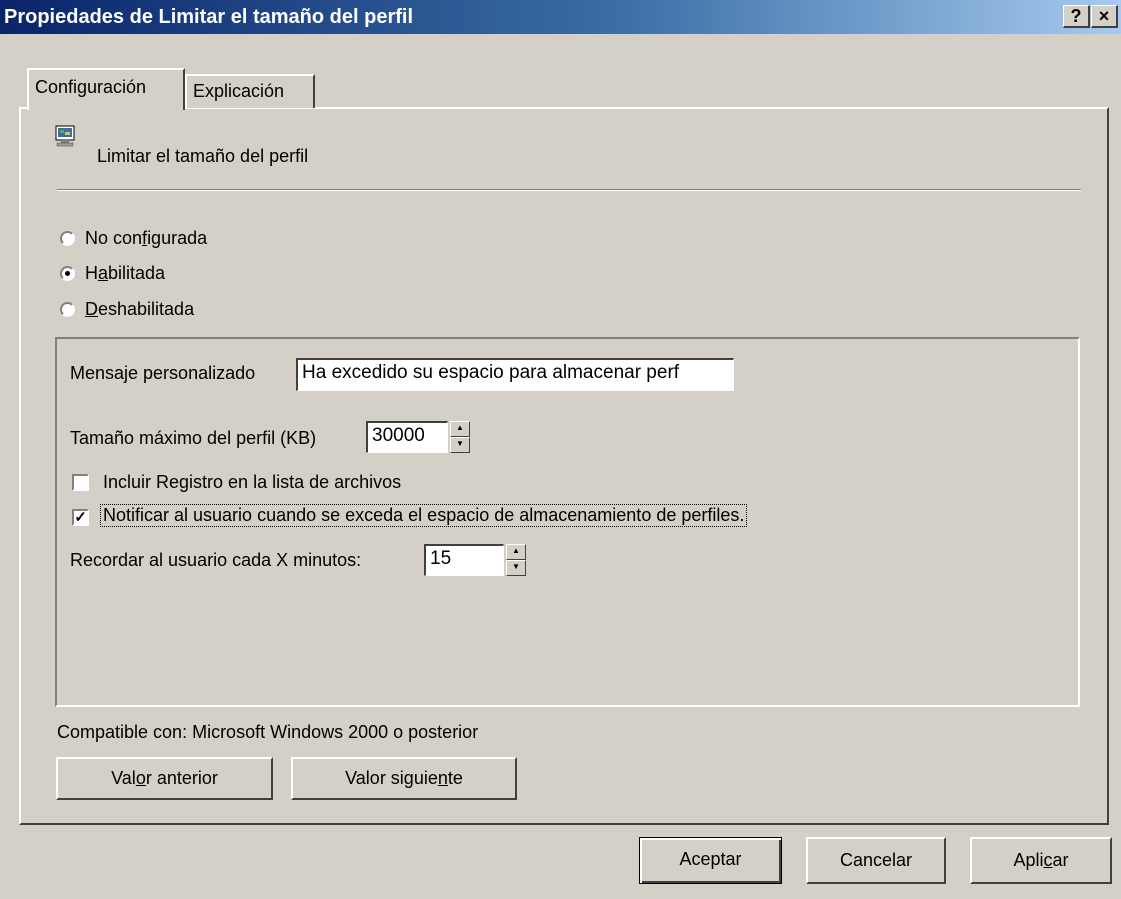 The height and width of the screenshot is (899, 1121). I want to click on radio-label: Deshabilitada, so click(140, 309).